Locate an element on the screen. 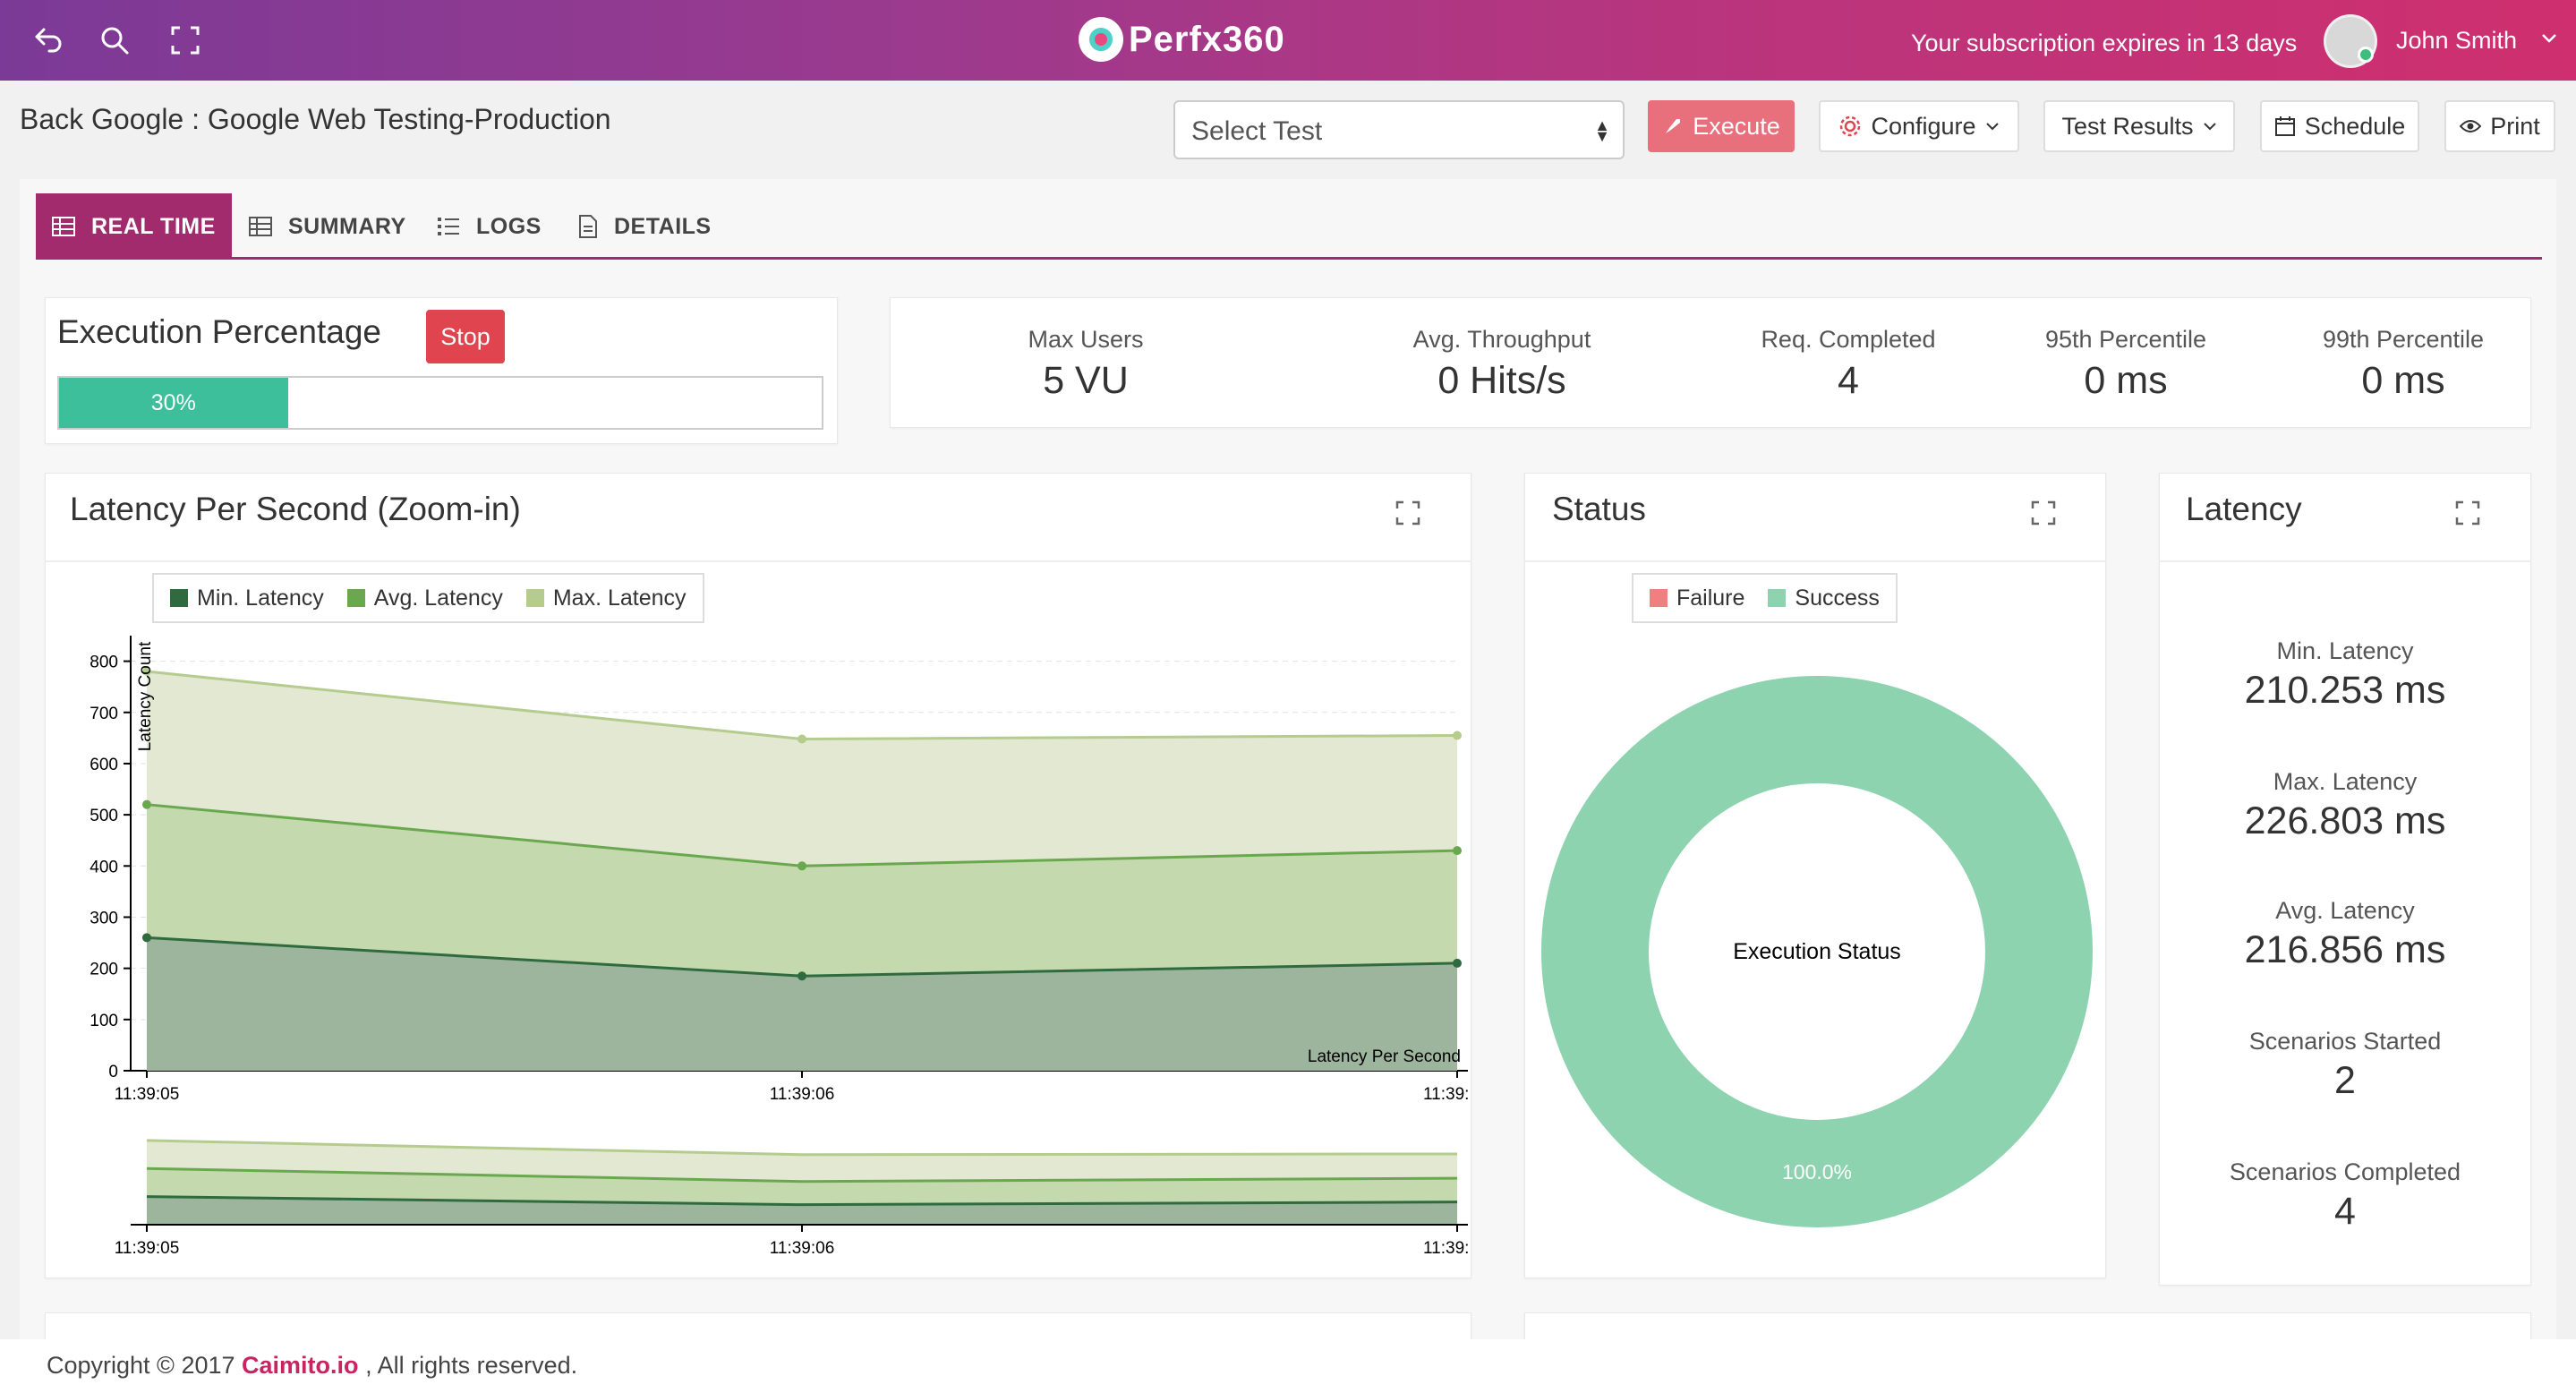 The image size is (2576, 1393). print-button: Print is located at coordinates (2499, 126).